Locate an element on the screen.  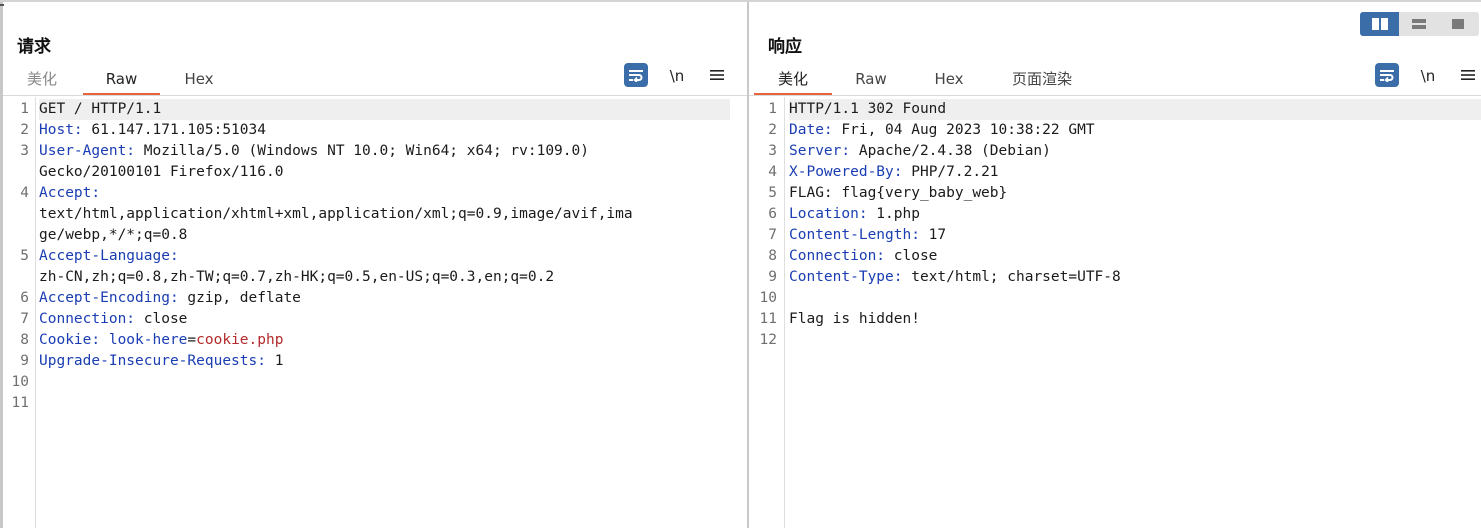
line-text: Location: 1.php is located at coordinates (854, 214).